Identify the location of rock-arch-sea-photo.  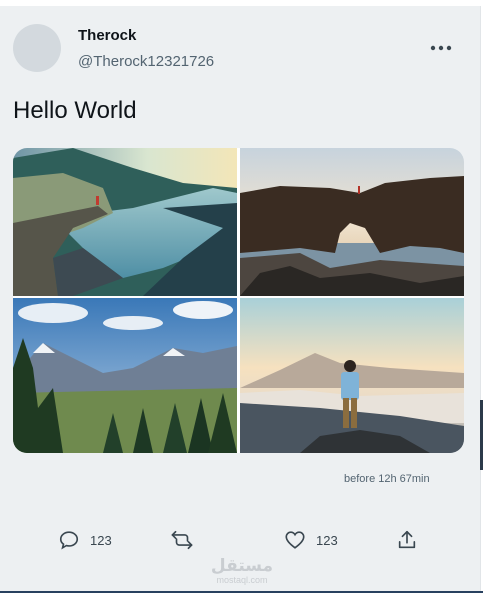
(352, 222).